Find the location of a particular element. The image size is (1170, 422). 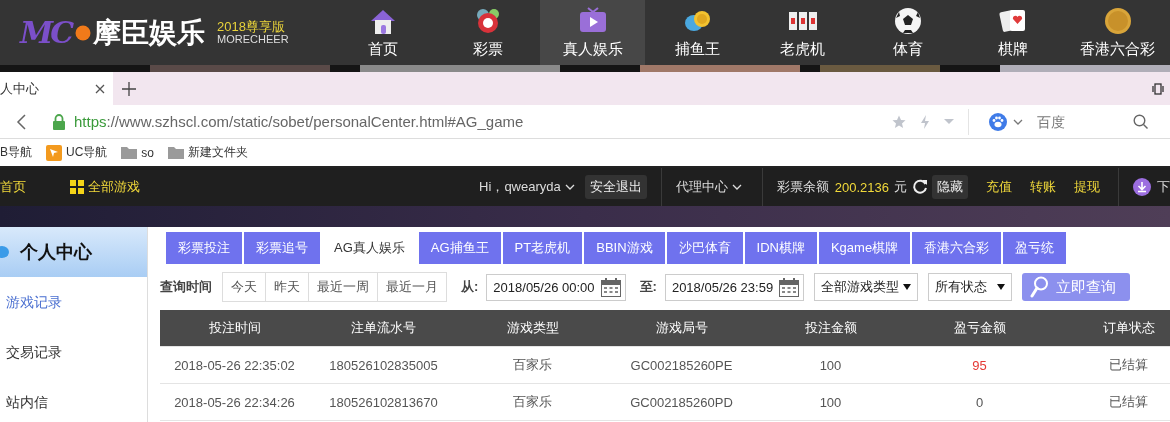

search-field: 百度 is located at coordinates (1081, 121).